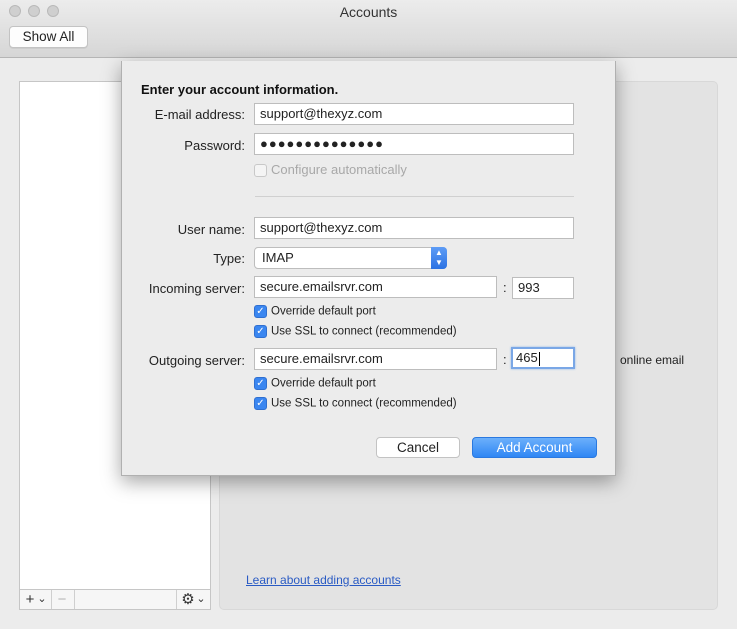  What do you see at coordinates (214, 145) in the screenshot?
I see `password-label: Password:` at bounding box center [214, 145].